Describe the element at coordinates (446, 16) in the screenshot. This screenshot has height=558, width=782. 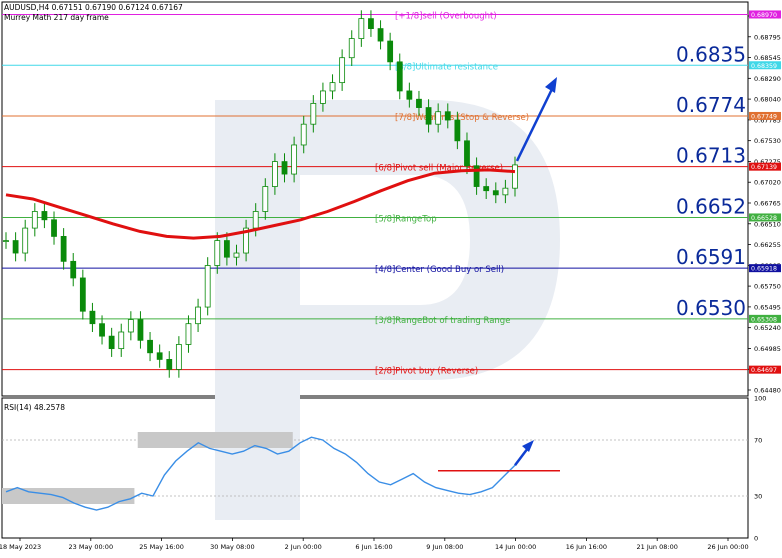
I see `murrey-level-label: [+1/8]sell (Overbought)` at that location.